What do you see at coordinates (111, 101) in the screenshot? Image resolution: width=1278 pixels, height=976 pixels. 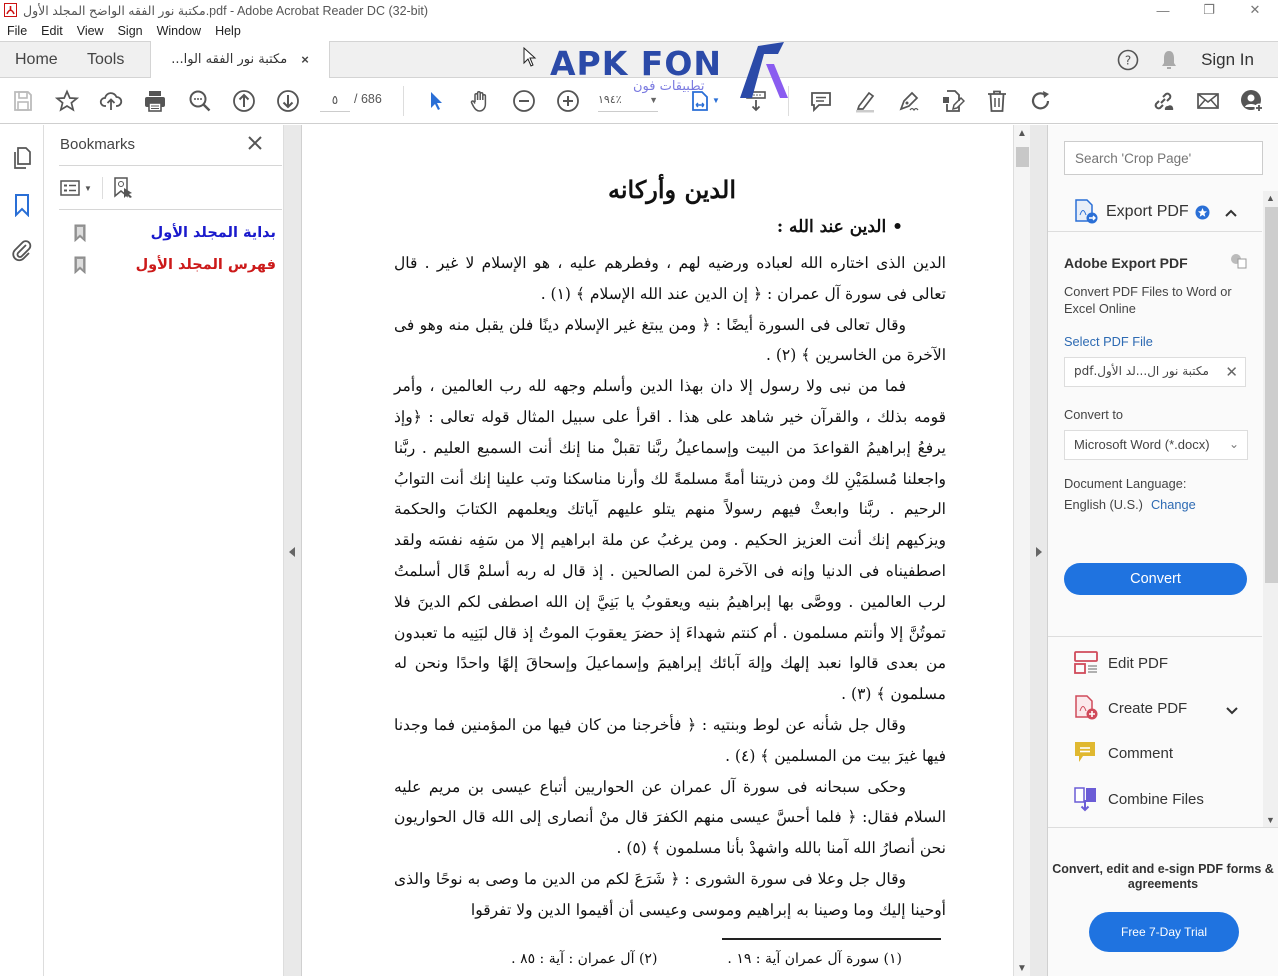 I see `upload-cloud-icon` at bounding box center [111, 101].